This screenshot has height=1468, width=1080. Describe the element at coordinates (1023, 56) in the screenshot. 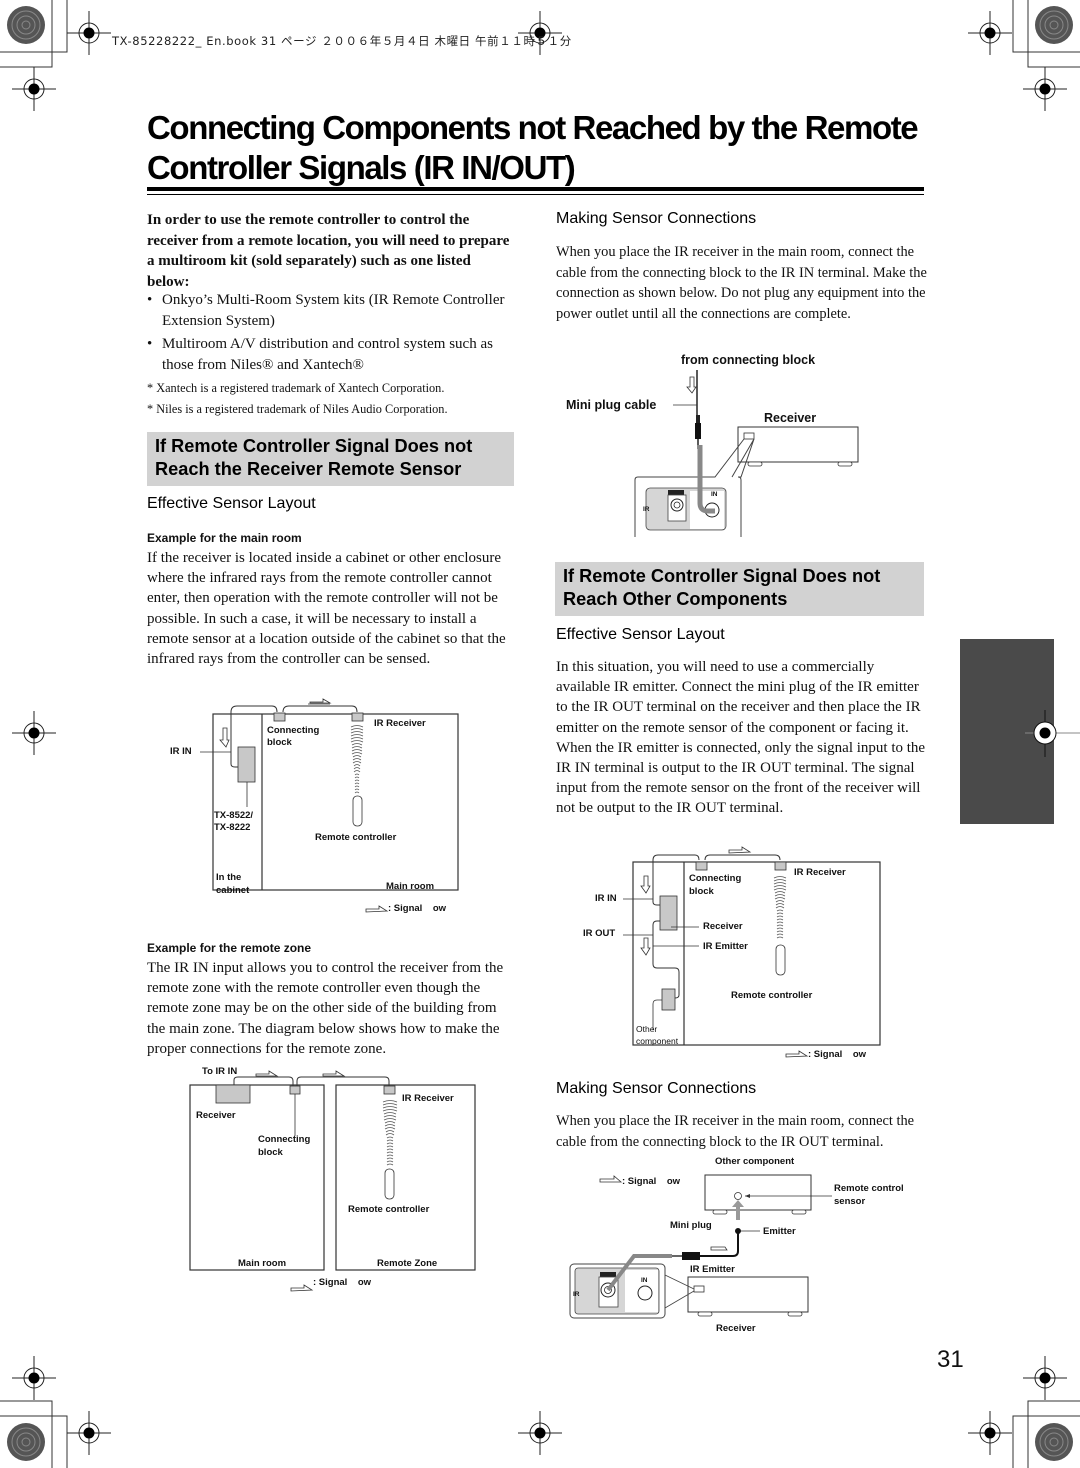

I see `corner-mark-top-right` at that location.